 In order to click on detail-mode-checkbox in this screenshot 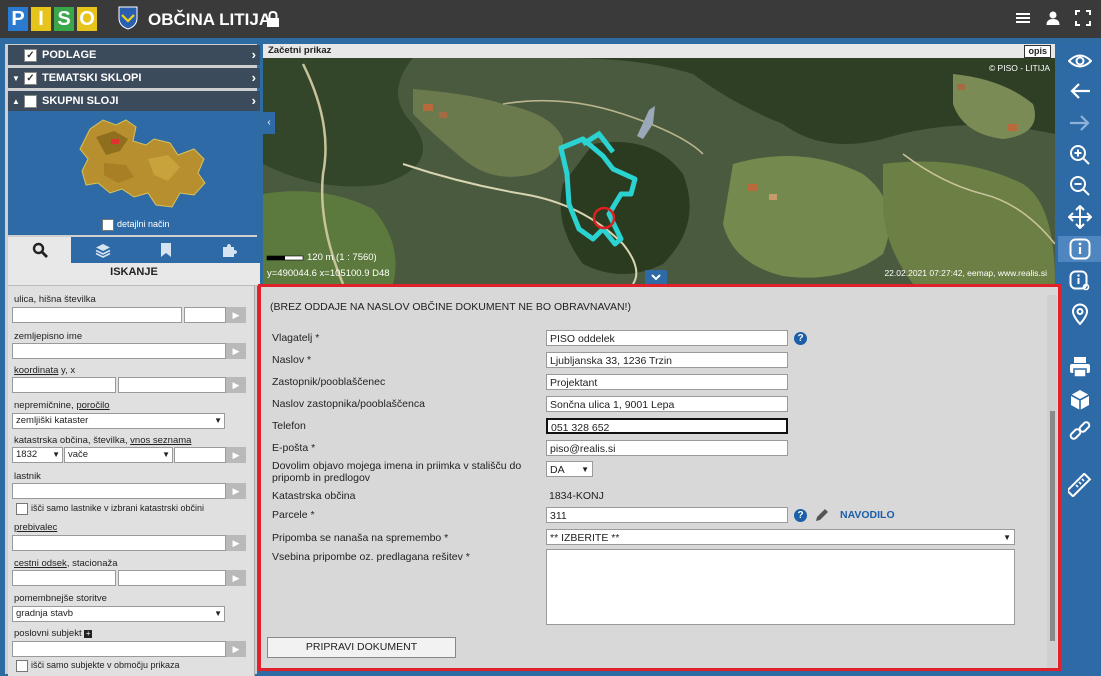, I will do `click(108, 225)`.